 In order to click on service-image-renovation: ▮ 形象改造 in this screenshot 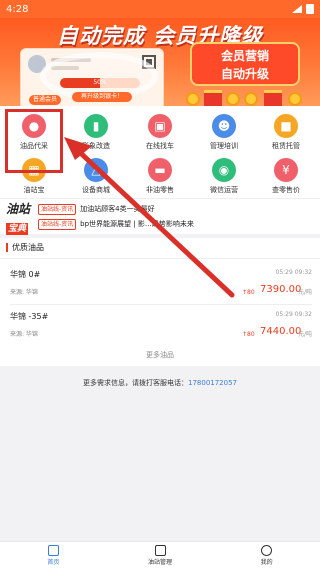, I will do `click(96, 134)`.